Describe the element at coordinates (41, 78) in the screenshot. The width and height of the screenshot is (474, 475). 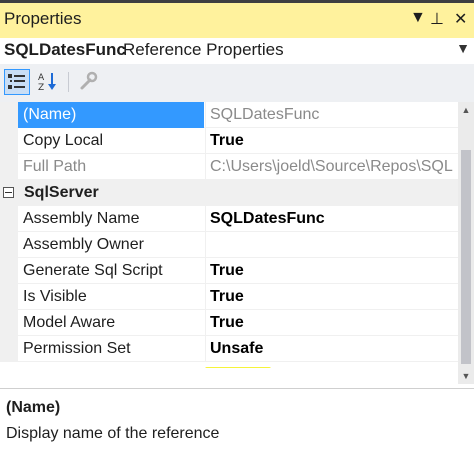
I see `svg-text: A` at that location.